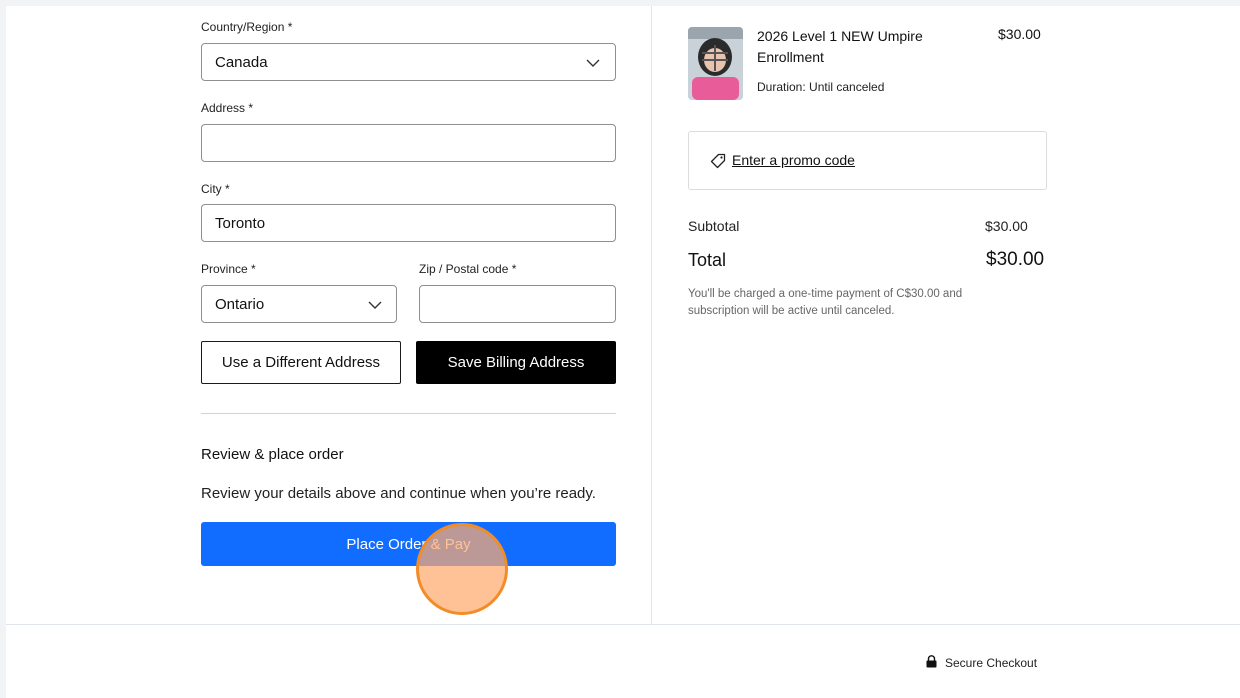 Image resolution: width=1240 pixels, height=698 pixels. Describe the element at coordinates (462, 569) in the screenshot. I see `click-highlight` at that location.